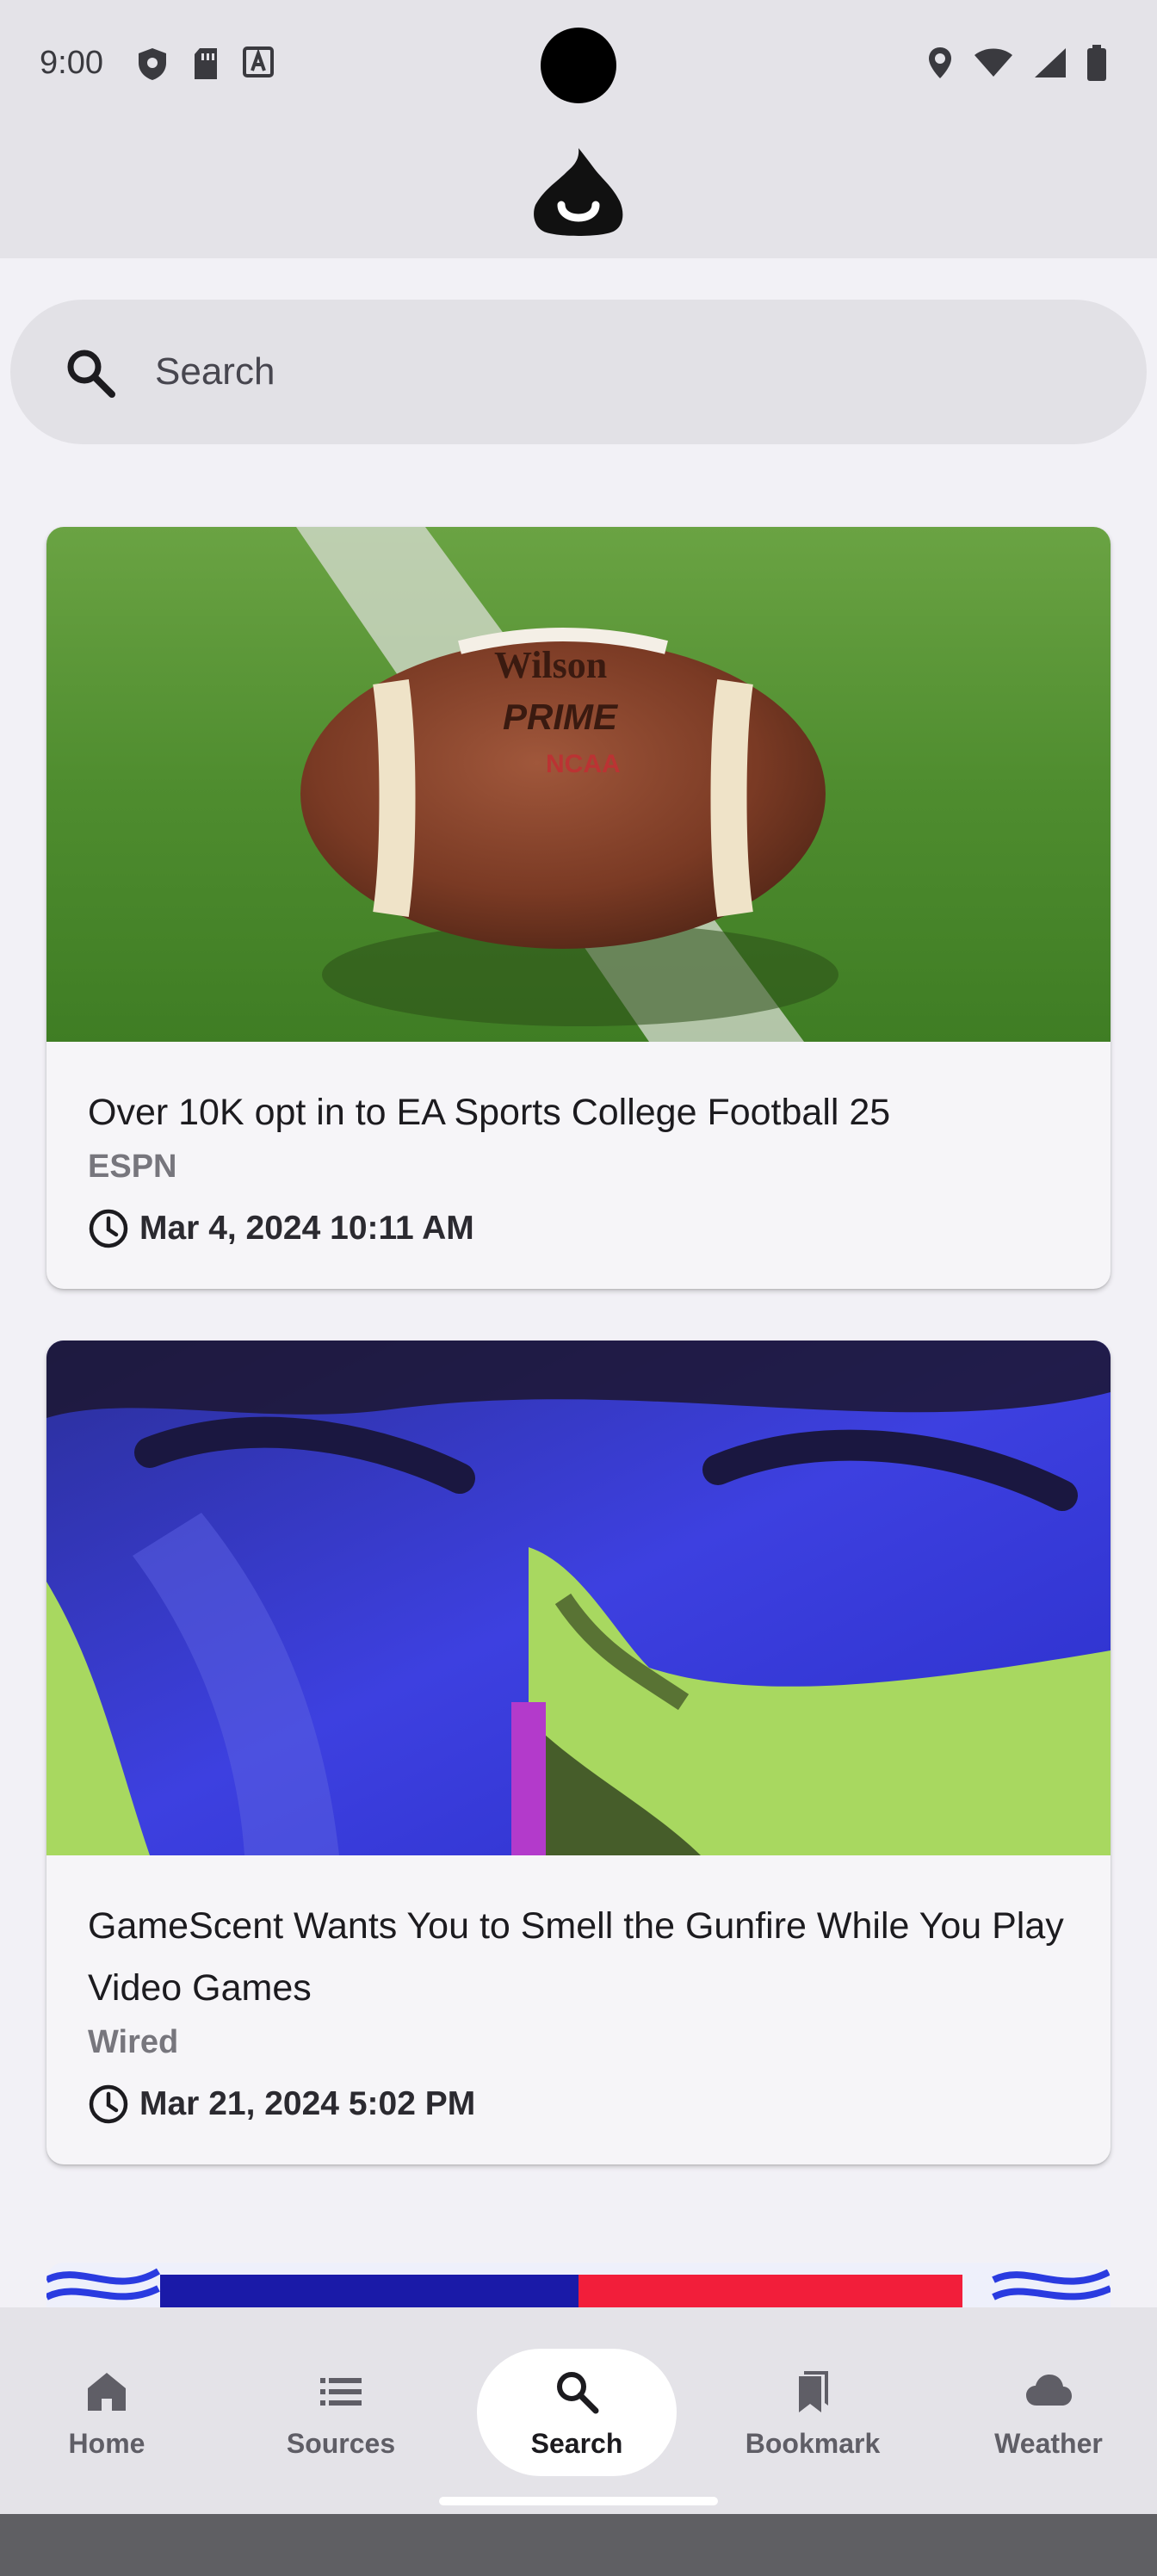 Image resolution: width=1157 pixels, height=2576 pixels. I want to click on status-right-icons, so click(1016, 63).